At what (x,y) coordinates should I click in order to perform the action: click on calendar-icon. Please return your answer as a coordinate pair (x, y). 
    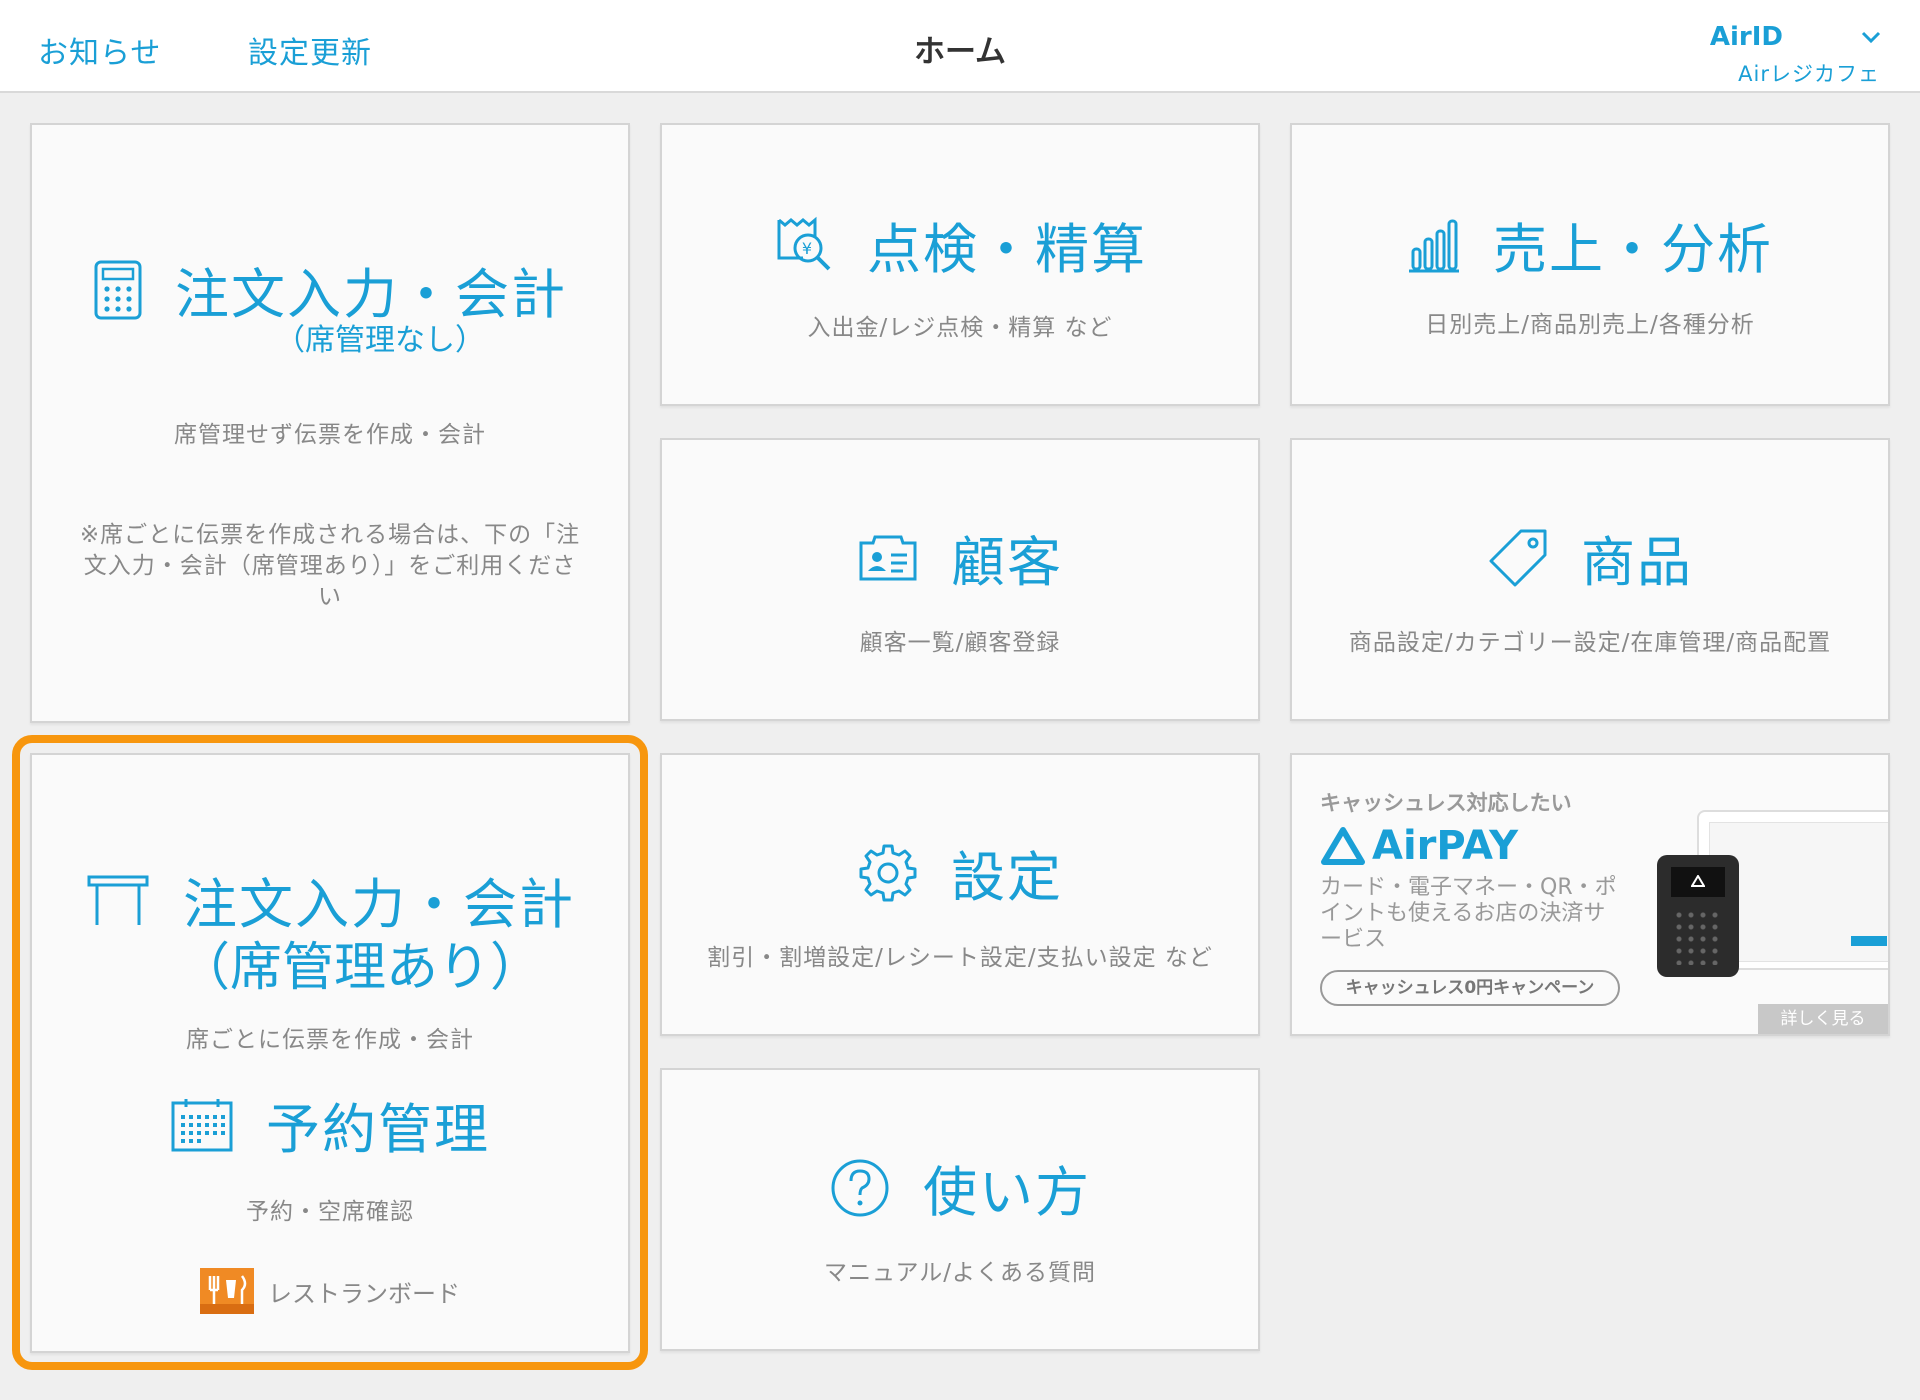
    Looking at the image, I should click on (202, 1124).